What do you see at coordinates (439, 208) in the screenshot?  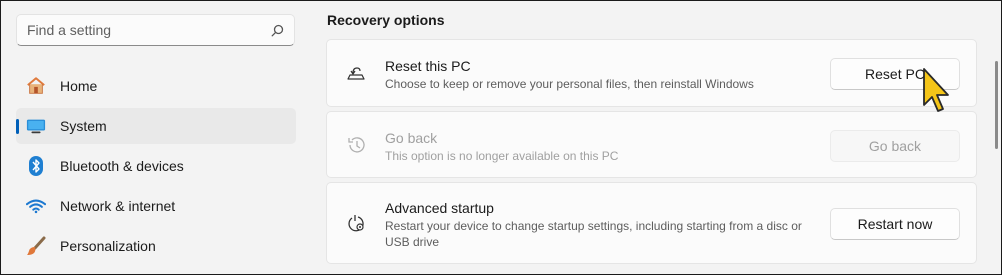 I see `card-title: Advanced startup` at bounding box center [439, 208].